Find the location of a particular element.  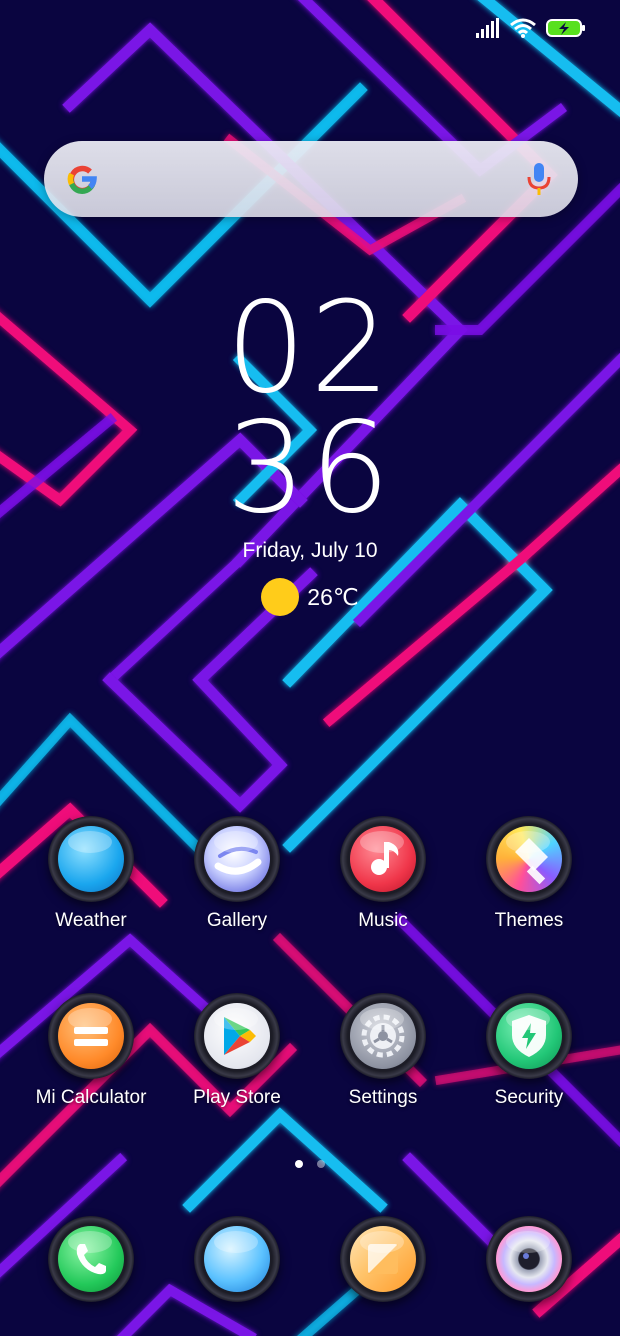

sun-icon is located at coordinates (280, 597).